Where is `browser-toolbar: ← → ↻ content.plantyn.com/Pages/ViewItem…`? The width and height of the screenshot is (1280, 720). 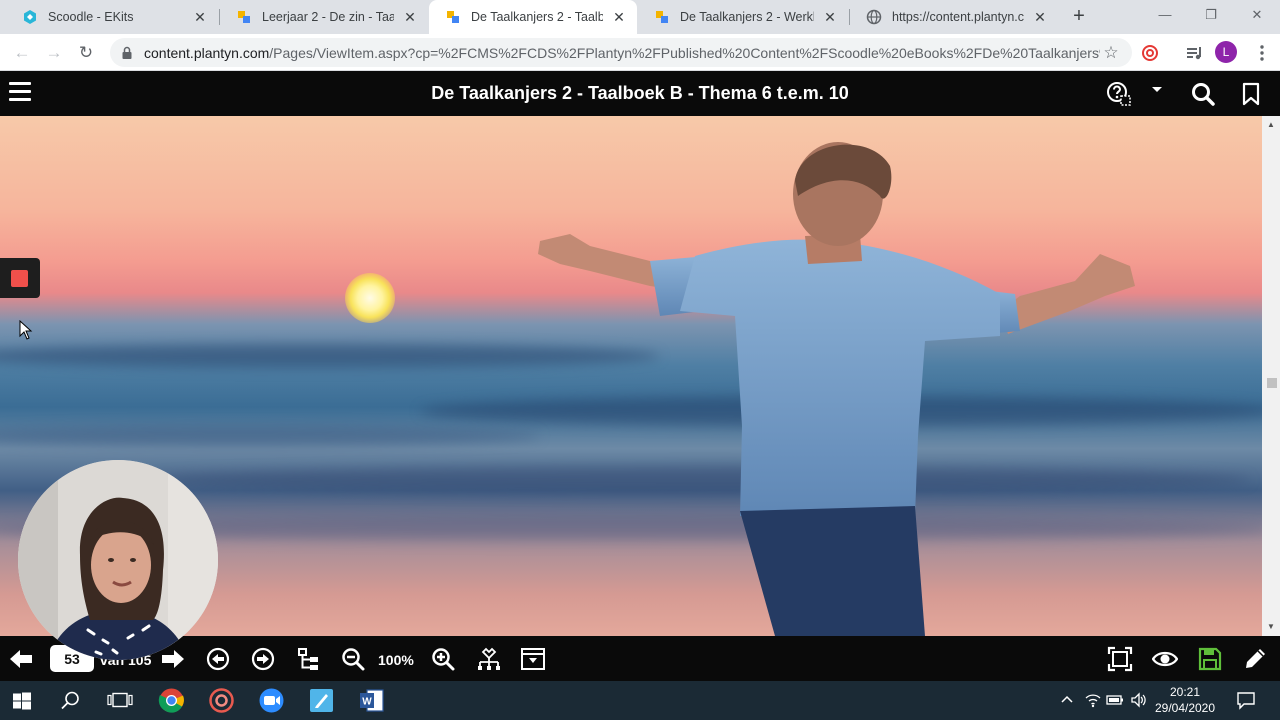 browser-toolbar: ← → ↻ content.plantyn.com/Pages/ViewItem… is located at coordinates (640, 52).